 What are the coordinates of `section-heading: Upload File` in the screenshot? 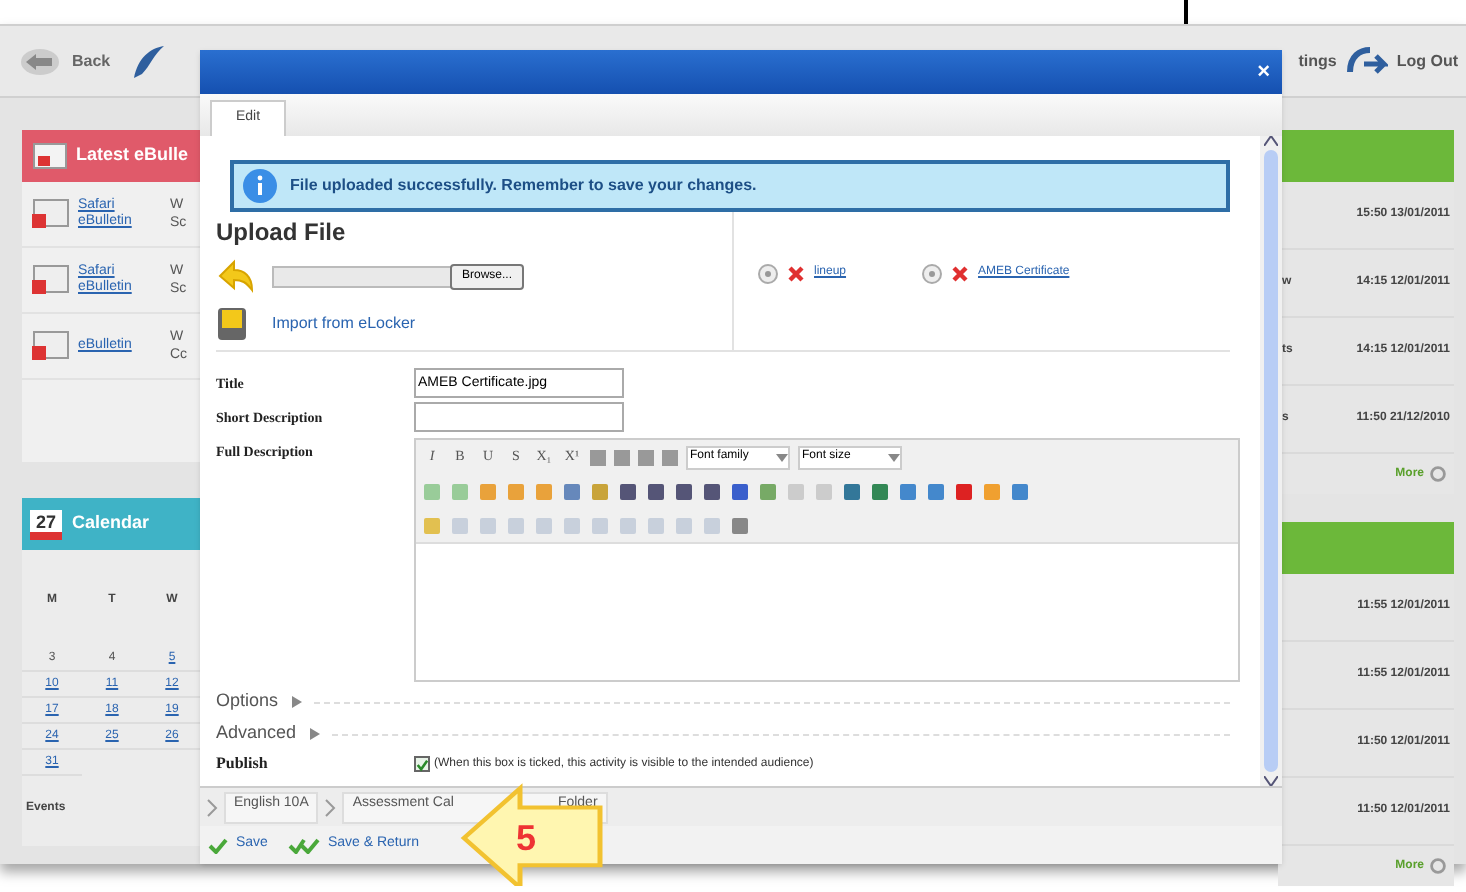 It's located at (282, 233).